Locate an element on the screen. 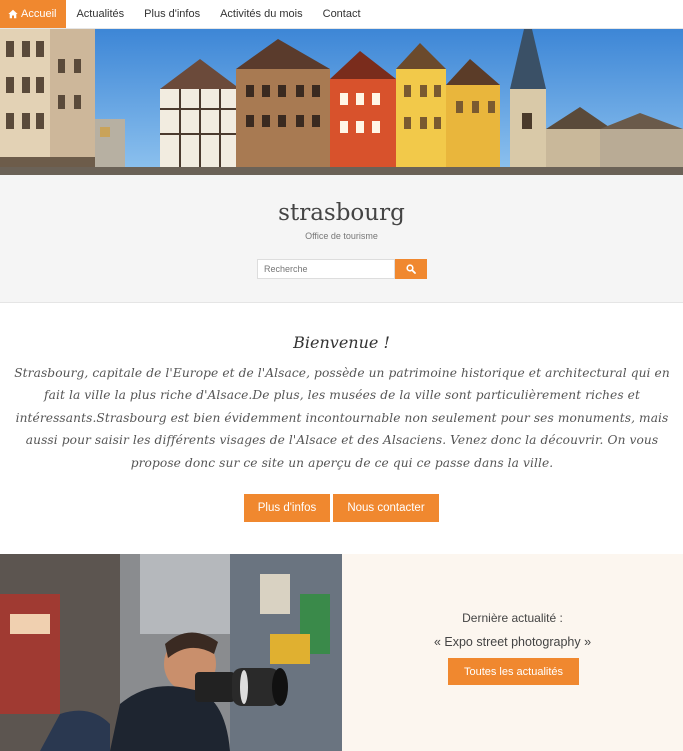 This screenshot has height=751, width=683. search-form is located at coordinates (342, 269).